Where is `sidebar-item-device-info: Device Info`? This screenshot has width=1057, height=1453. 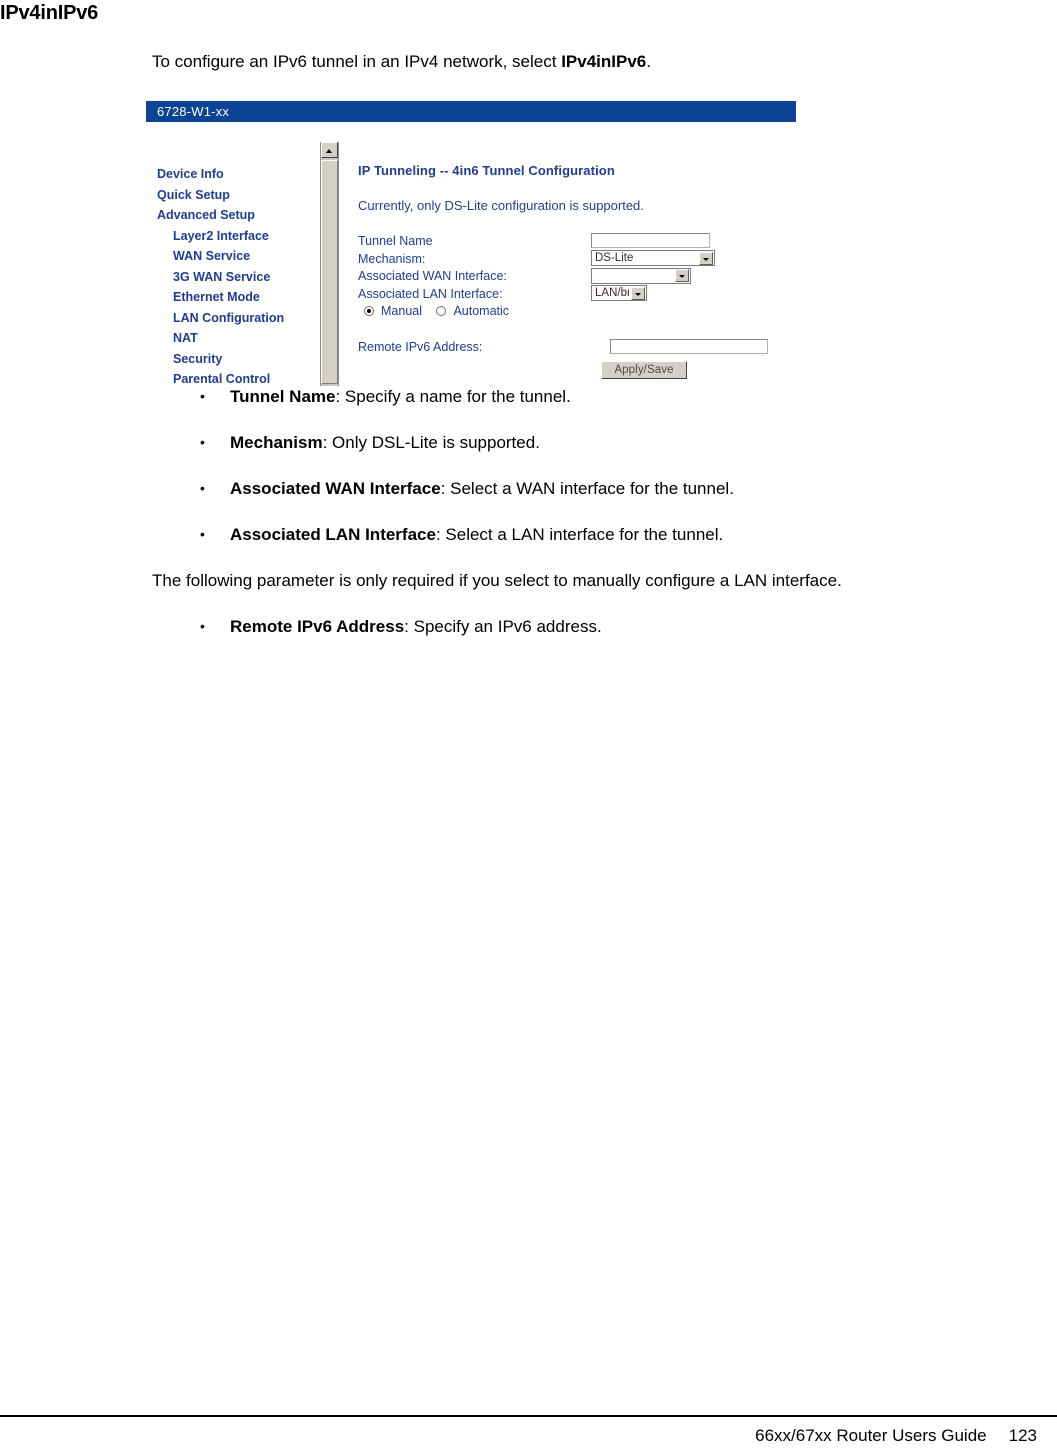
sidebar-item-device-info: Device Info is located at coordinates (242, 174).